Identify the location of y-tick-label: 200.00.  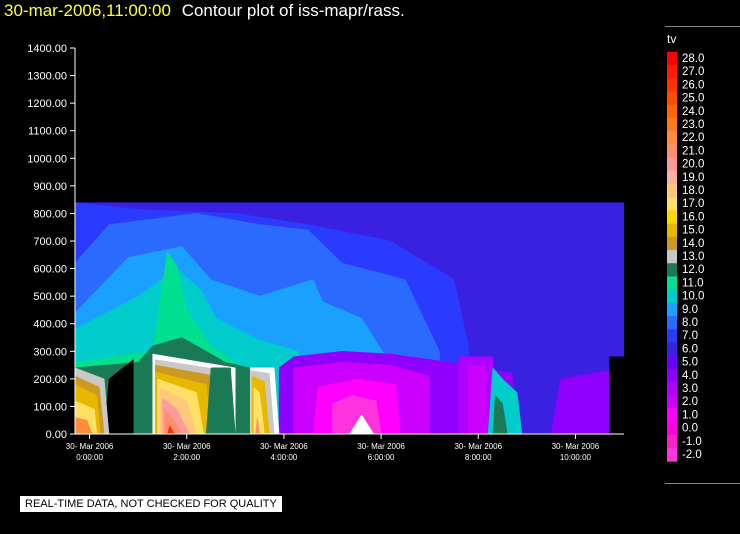
(50, 380).